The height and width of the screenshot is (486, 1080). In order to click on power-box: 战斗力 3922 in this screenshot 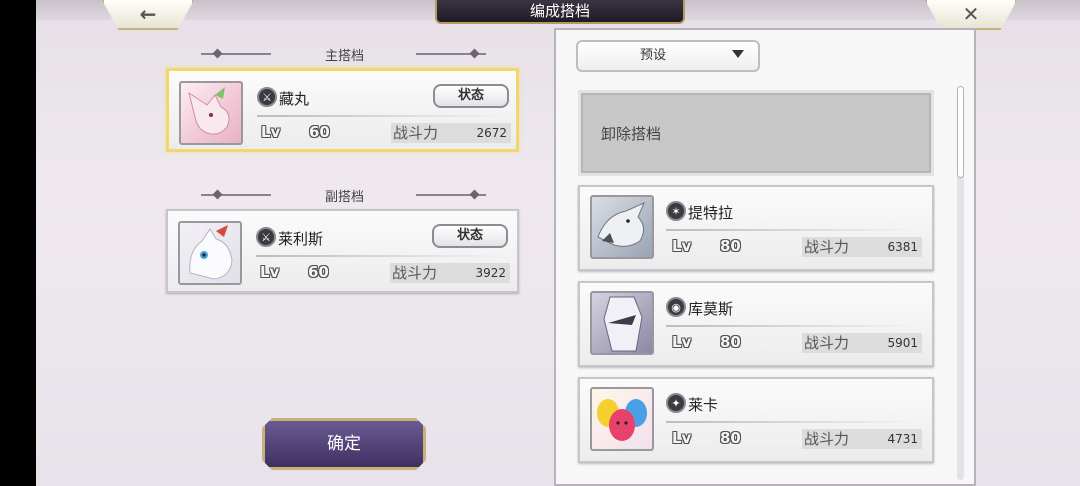, I will do `click(450, 273)`.